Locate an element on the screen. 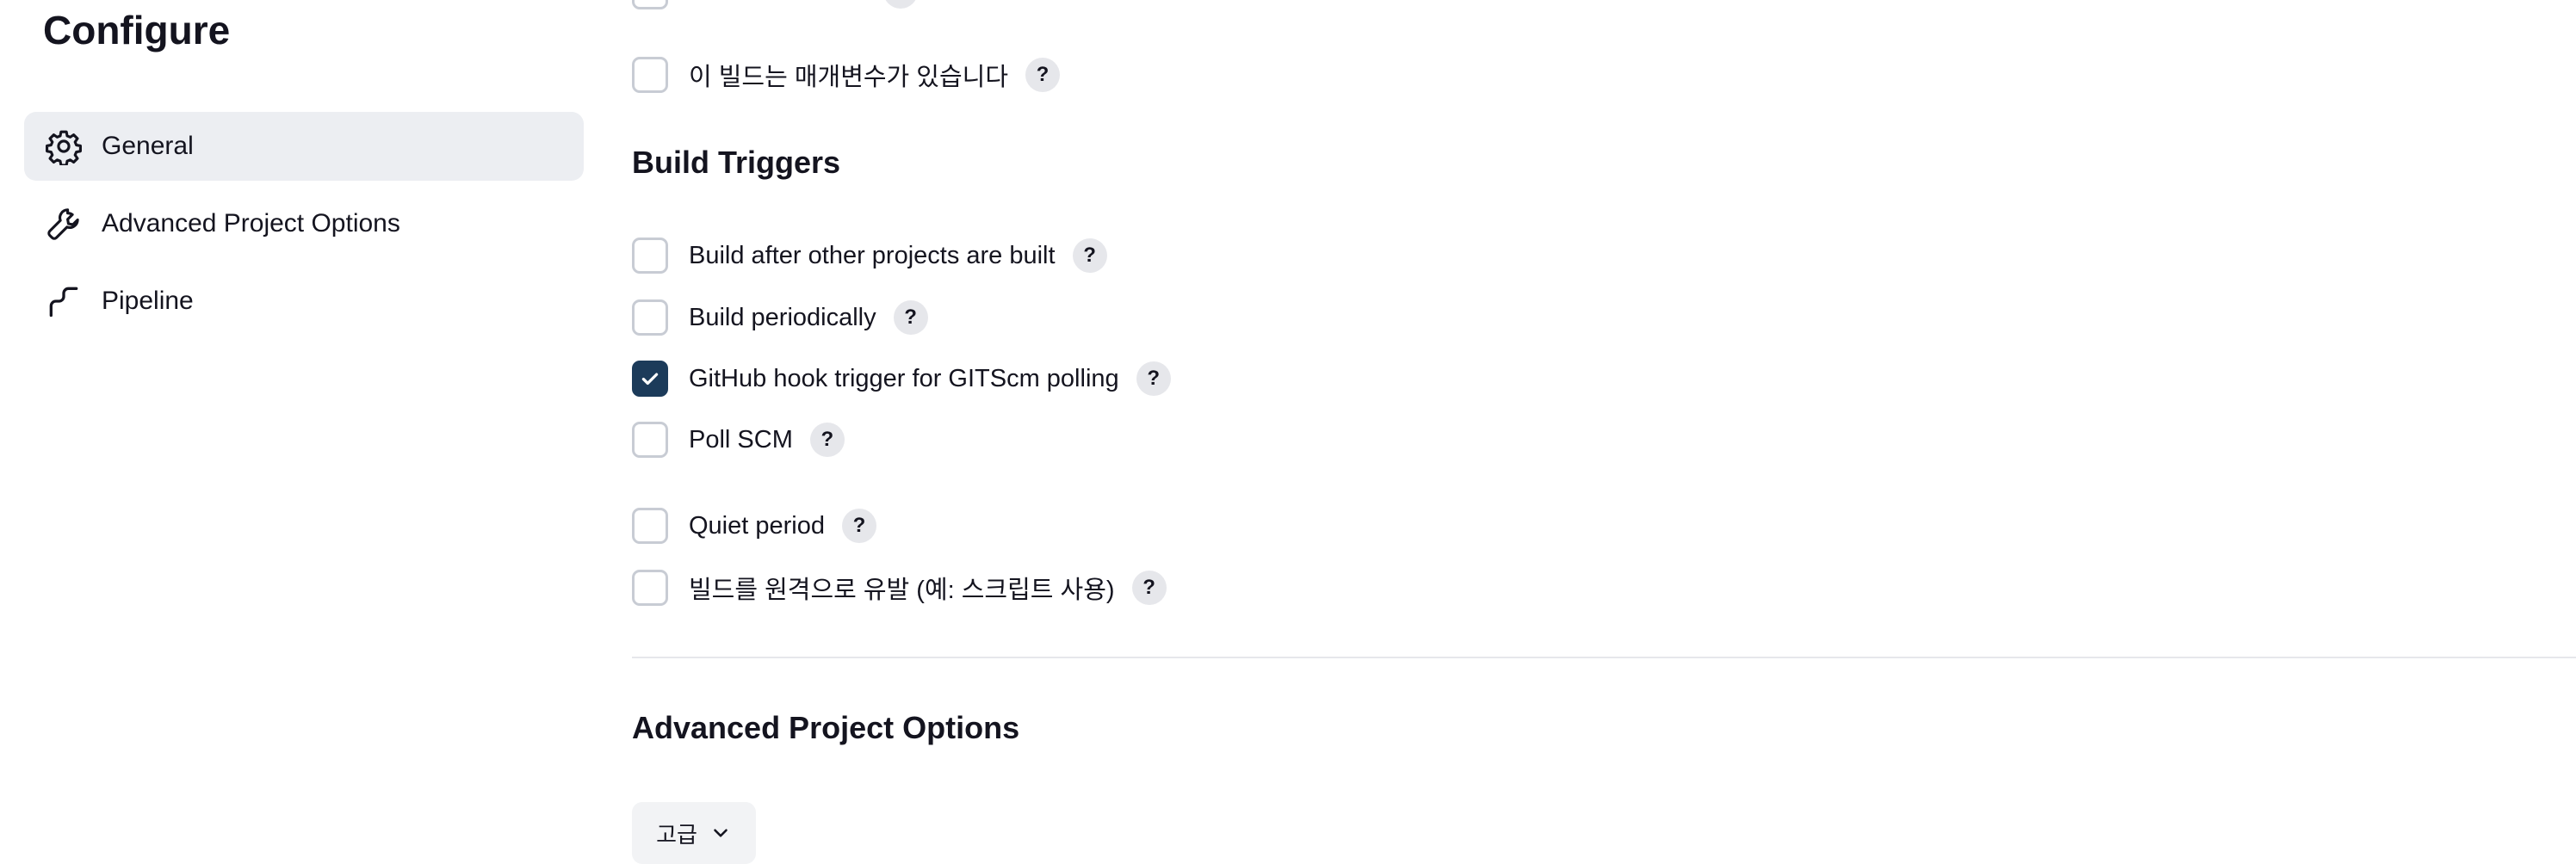 Image resolution: width=2576 pixels, height=864 pixels. page-title: Configure is located at coordinates (137, 30).